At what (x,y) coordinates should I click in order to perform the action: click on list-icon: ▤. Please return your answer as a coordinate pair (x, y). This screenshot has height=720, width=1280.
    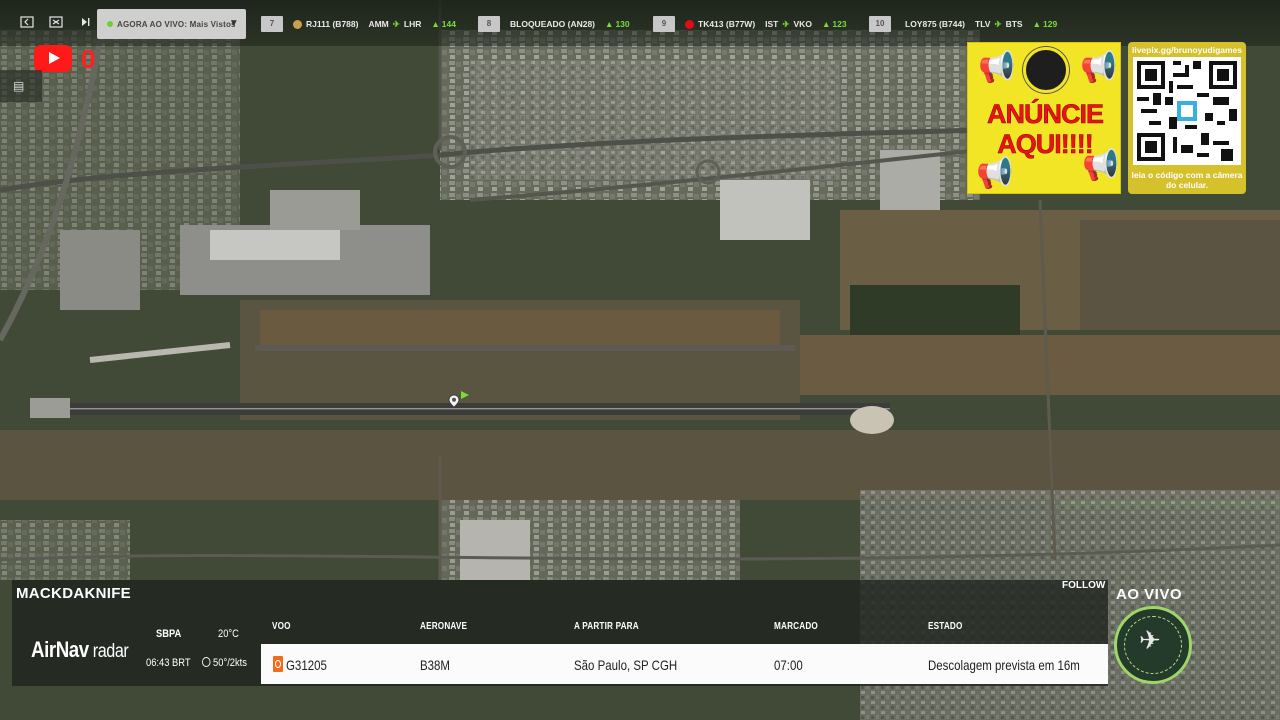
    Looking at the image, I should click on (19, 86).